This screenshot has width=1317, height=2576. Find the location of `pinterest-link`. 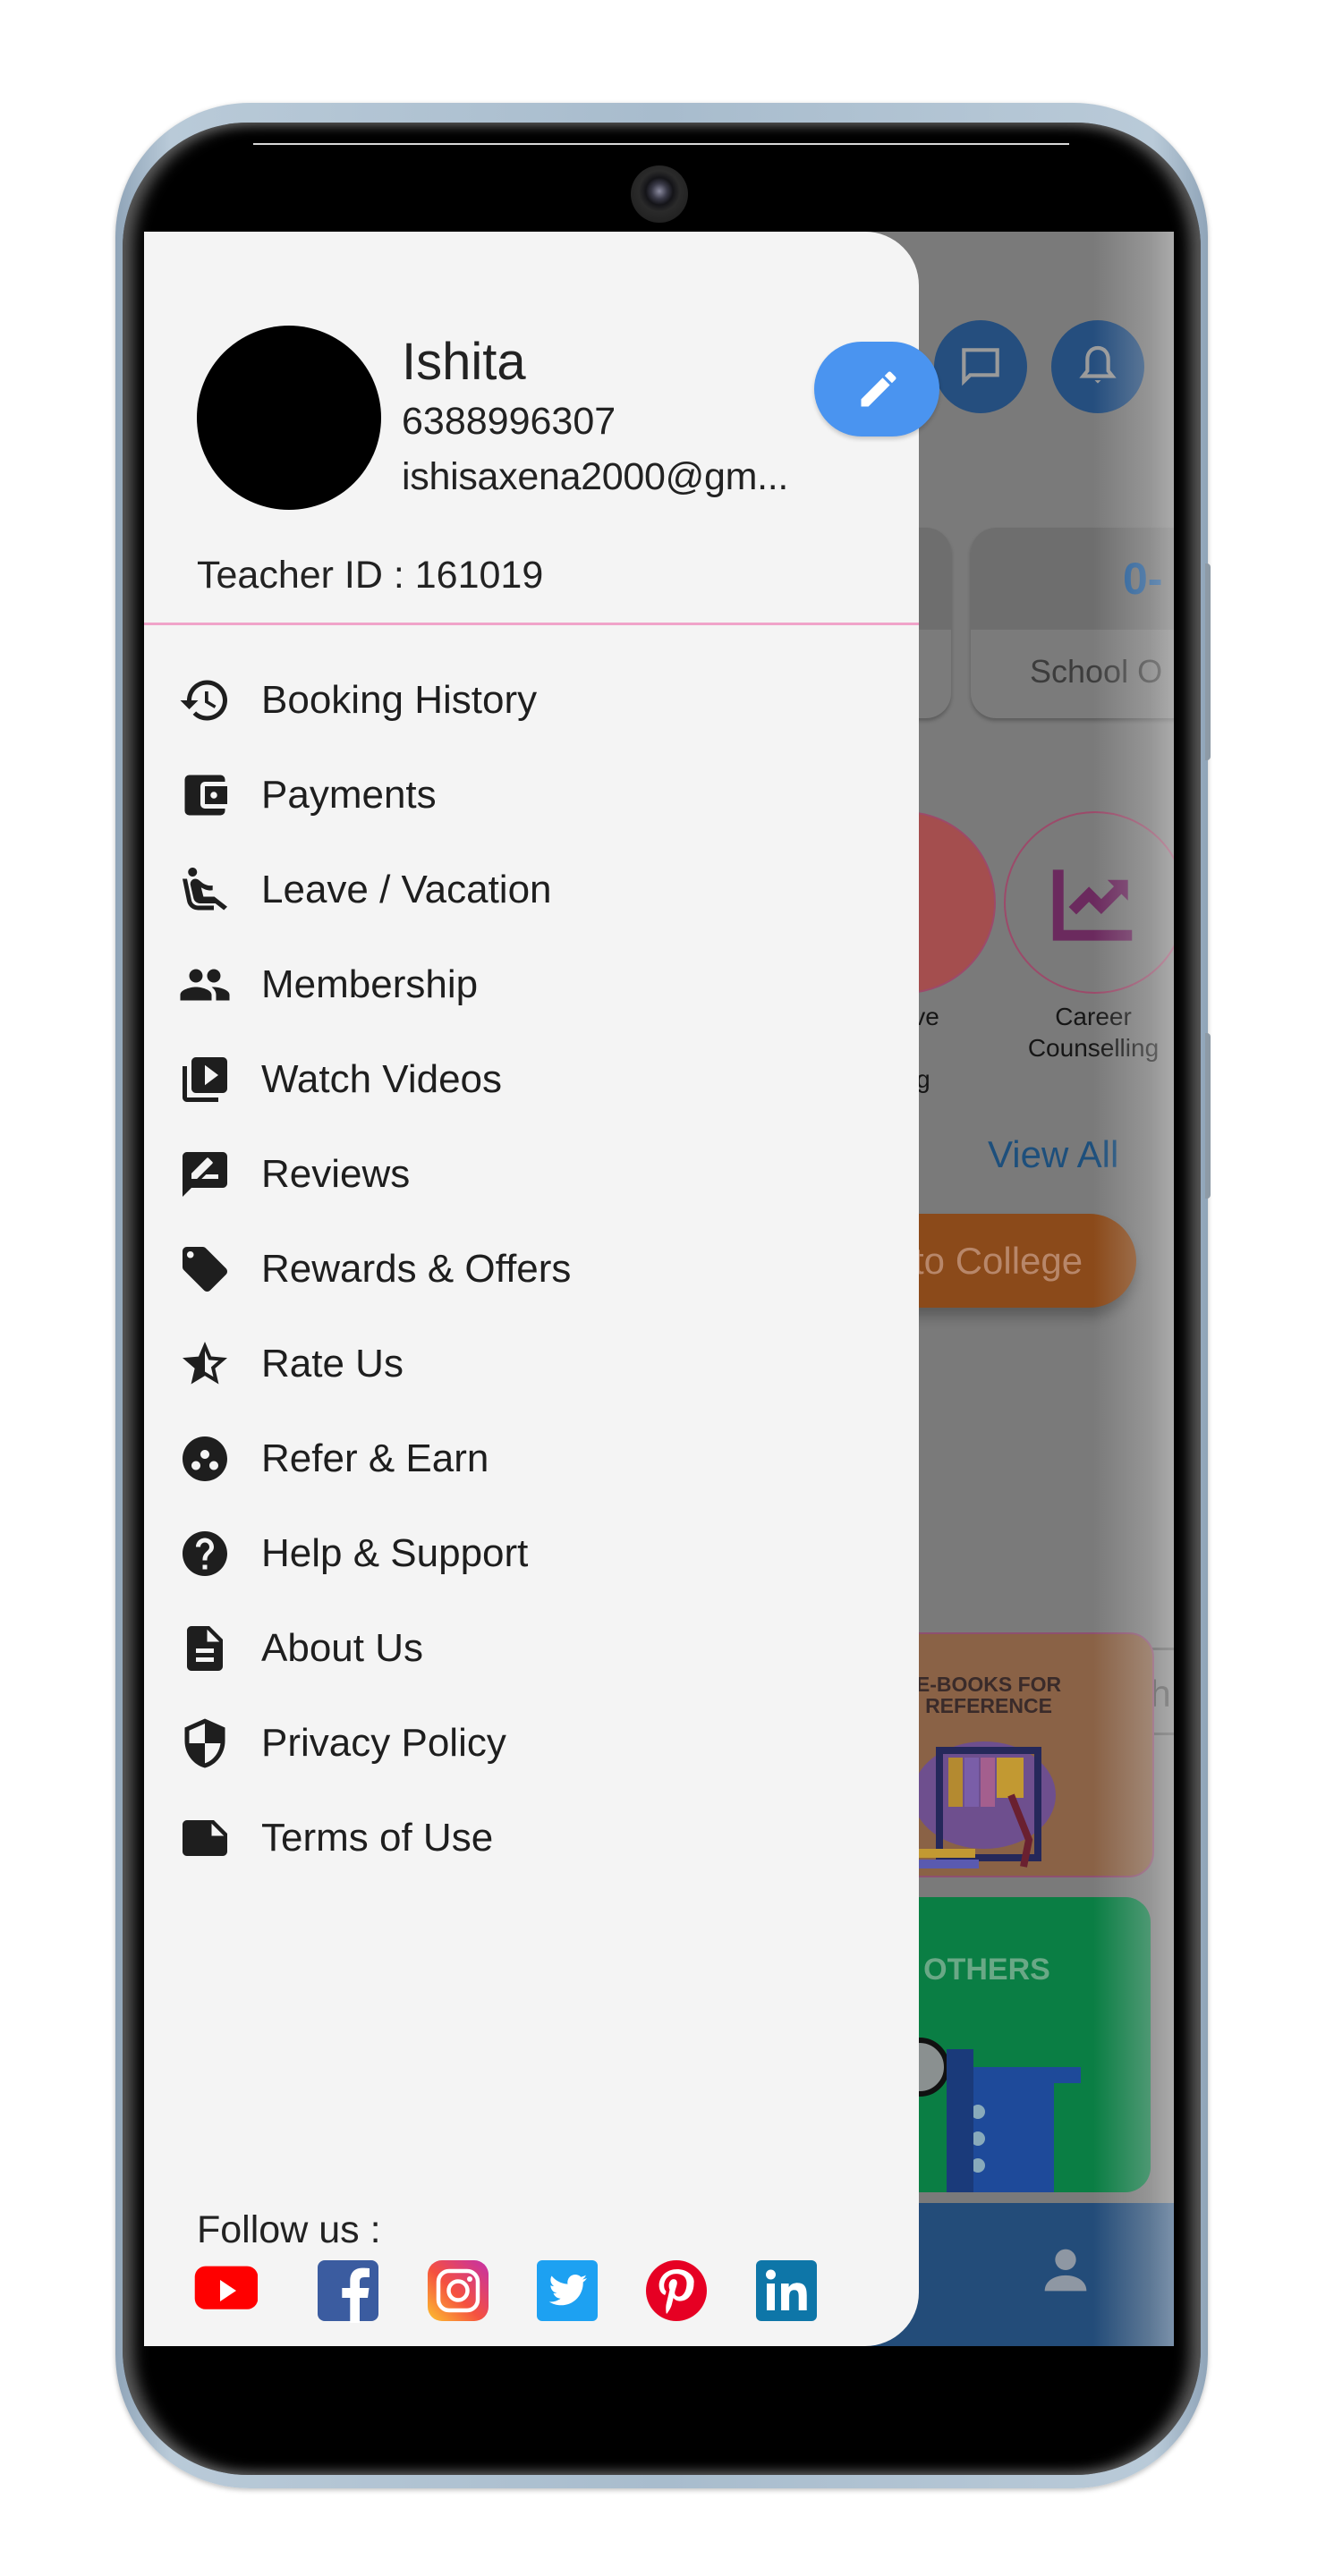

pinterest-link is located at coordinates (676, 2290).